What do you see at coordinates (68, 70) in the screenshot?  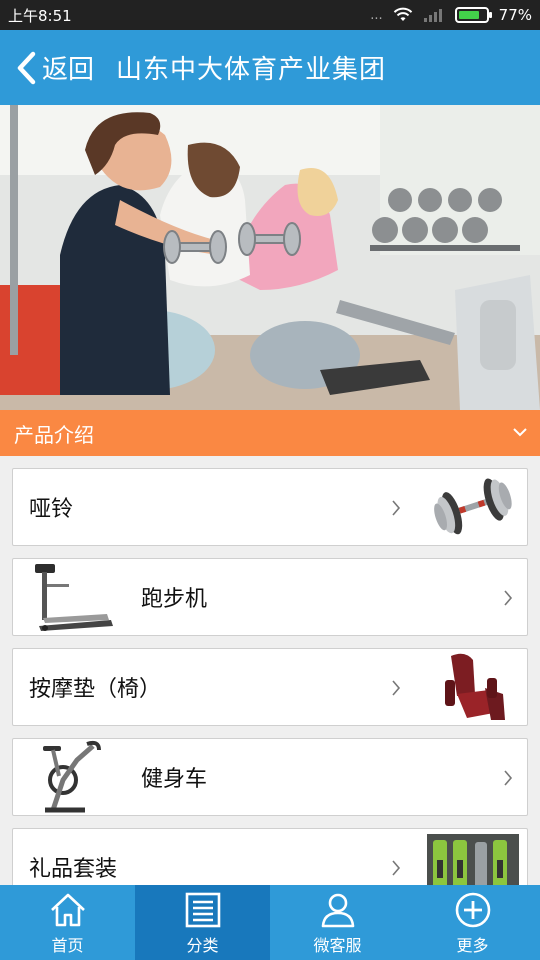 I see `back-label: 返回` at bounding box center [68, 70].